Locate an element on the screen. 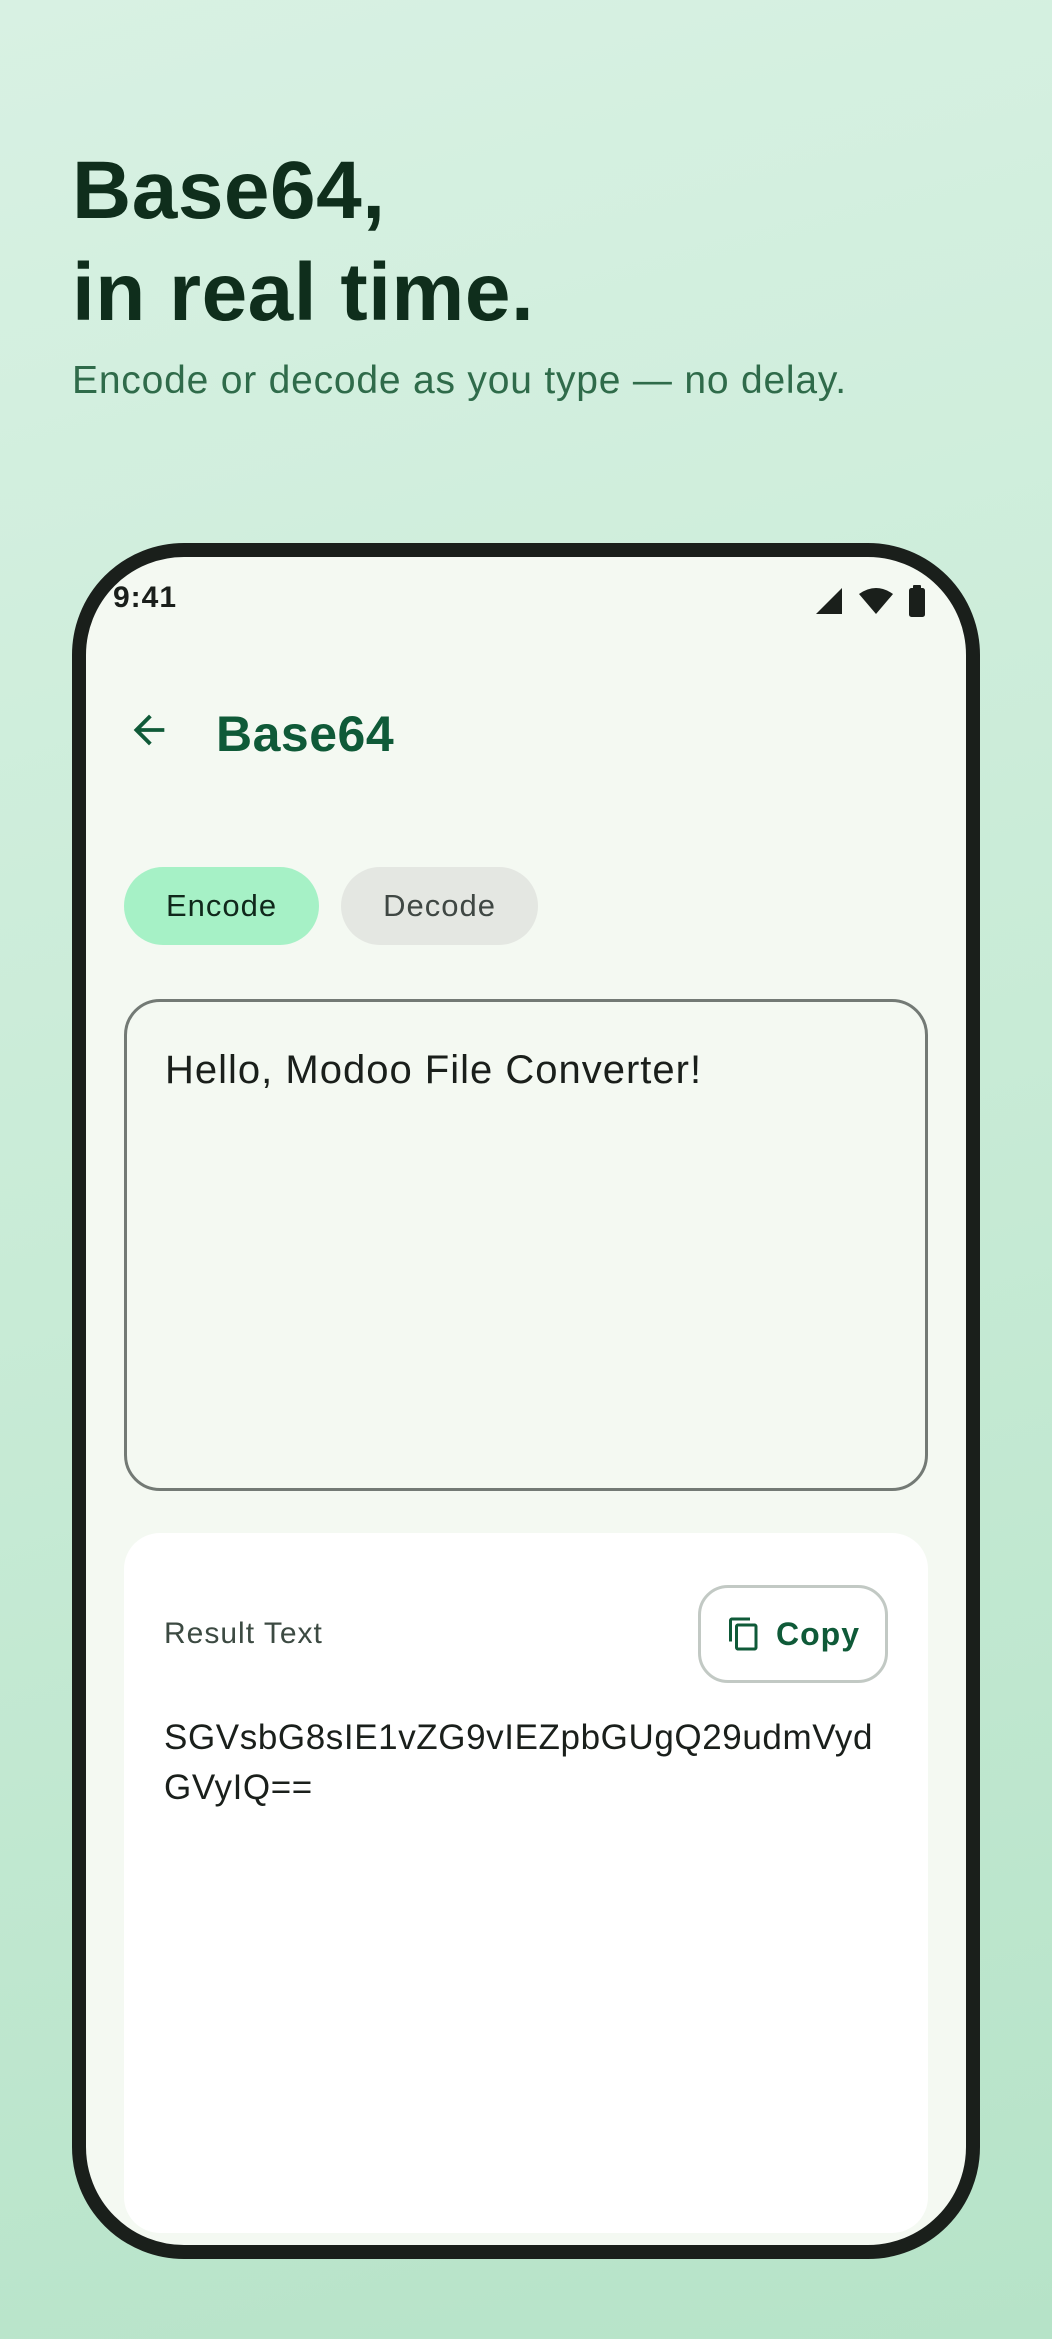 This screenshot has height=2339, width=1052. back-button is located at coordinates (149, 730).